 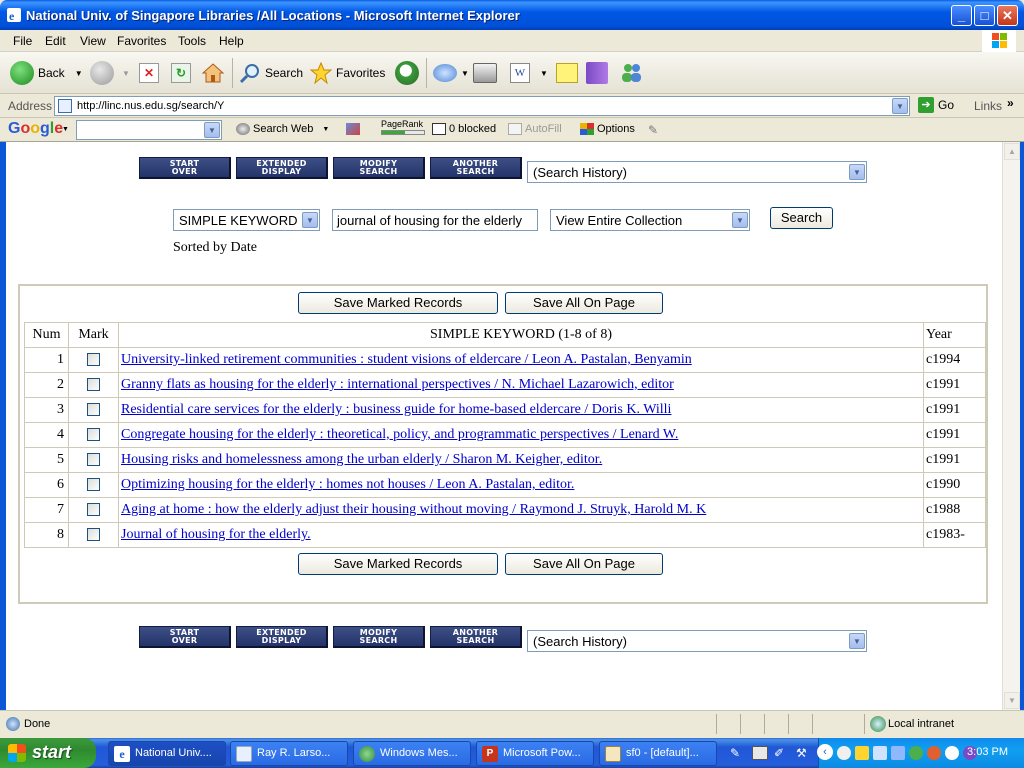 I want to click on save-marked-button-top: Save Marked Records, so click(x=398, y=303).